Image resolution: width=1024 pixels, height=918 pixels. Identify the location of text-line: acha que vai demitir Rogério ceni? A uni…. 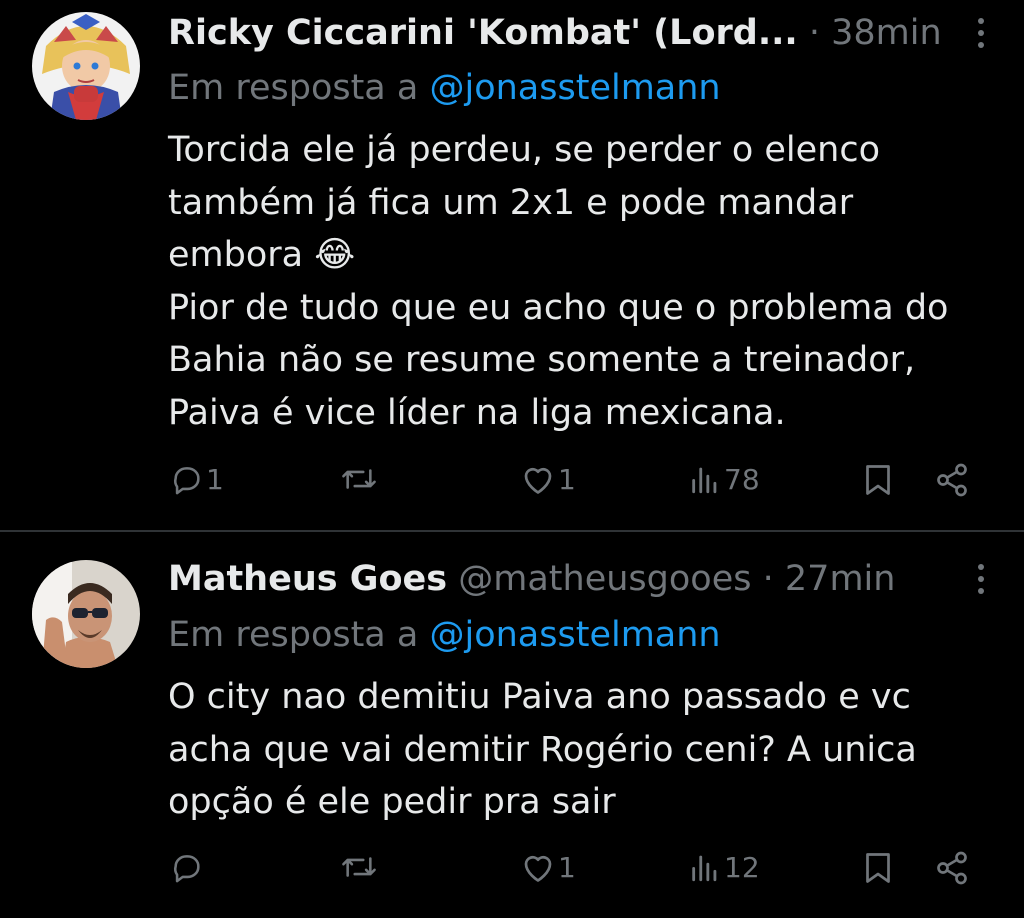
(542, 749).